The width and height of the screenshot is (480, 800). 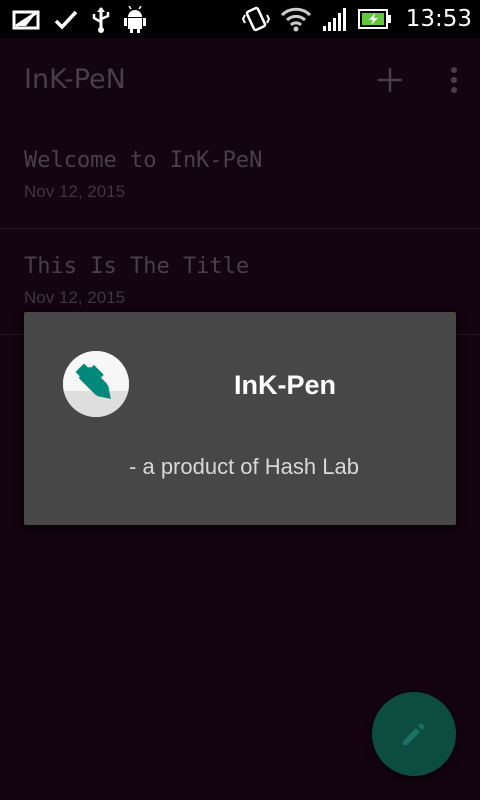 What do you see at coordinates (101, 20) in the screenshot?
I see `usb-icon` at bounding box center [101, 20].